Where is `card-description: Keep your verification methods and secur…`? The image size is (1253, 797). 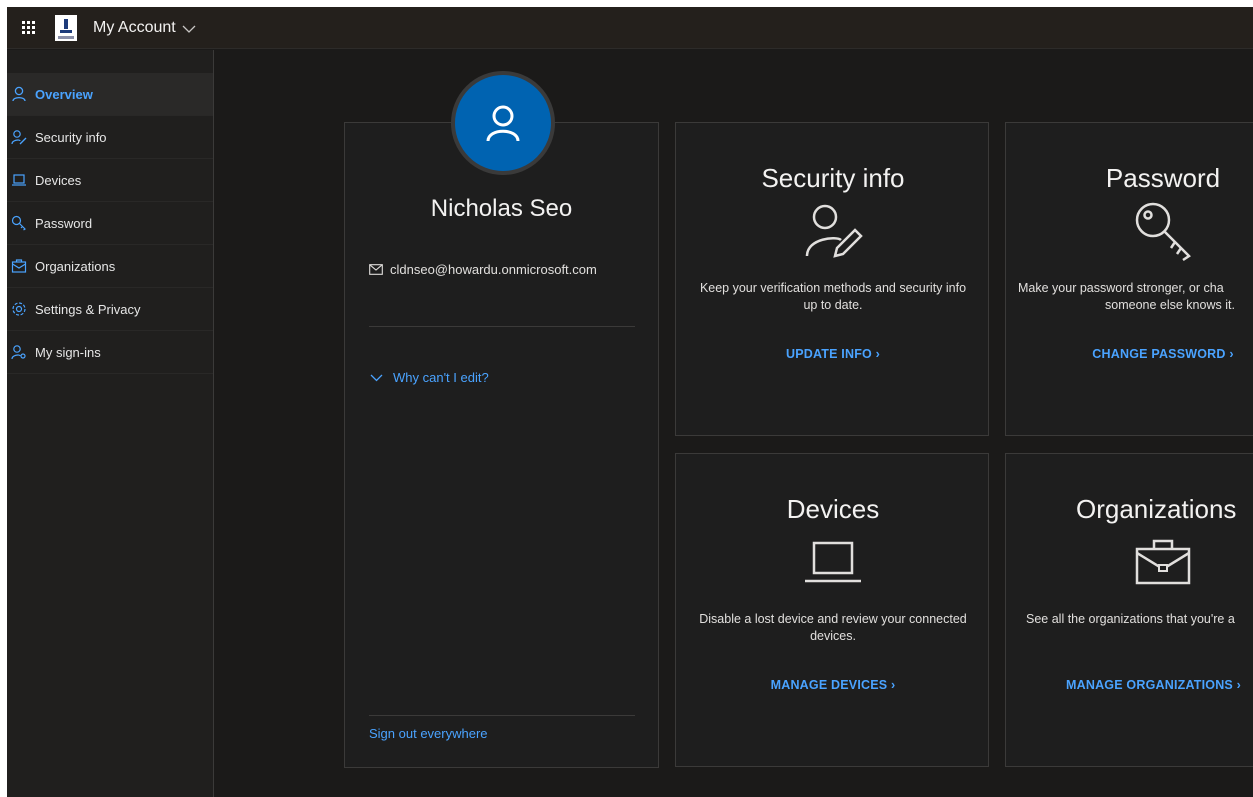 card-description: Keep your verification methods and secur… is located at coordinates (833, 296).